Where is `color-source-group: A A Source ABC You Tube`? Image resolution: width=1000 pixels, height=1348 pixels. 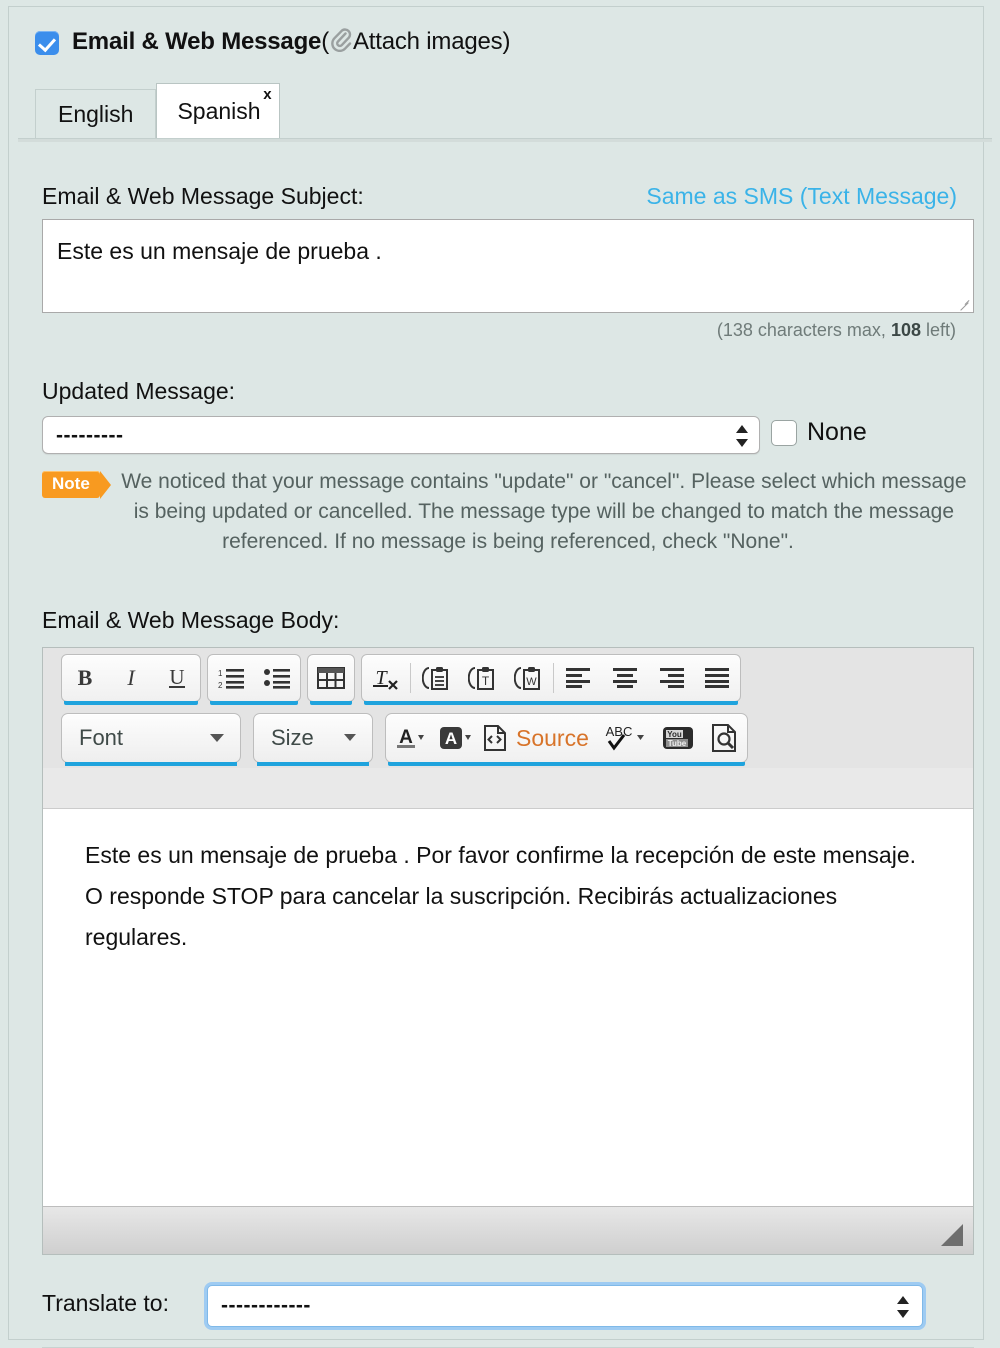 color-source-group: A A Source ABC You Tube is located at coordinates (566, 739).